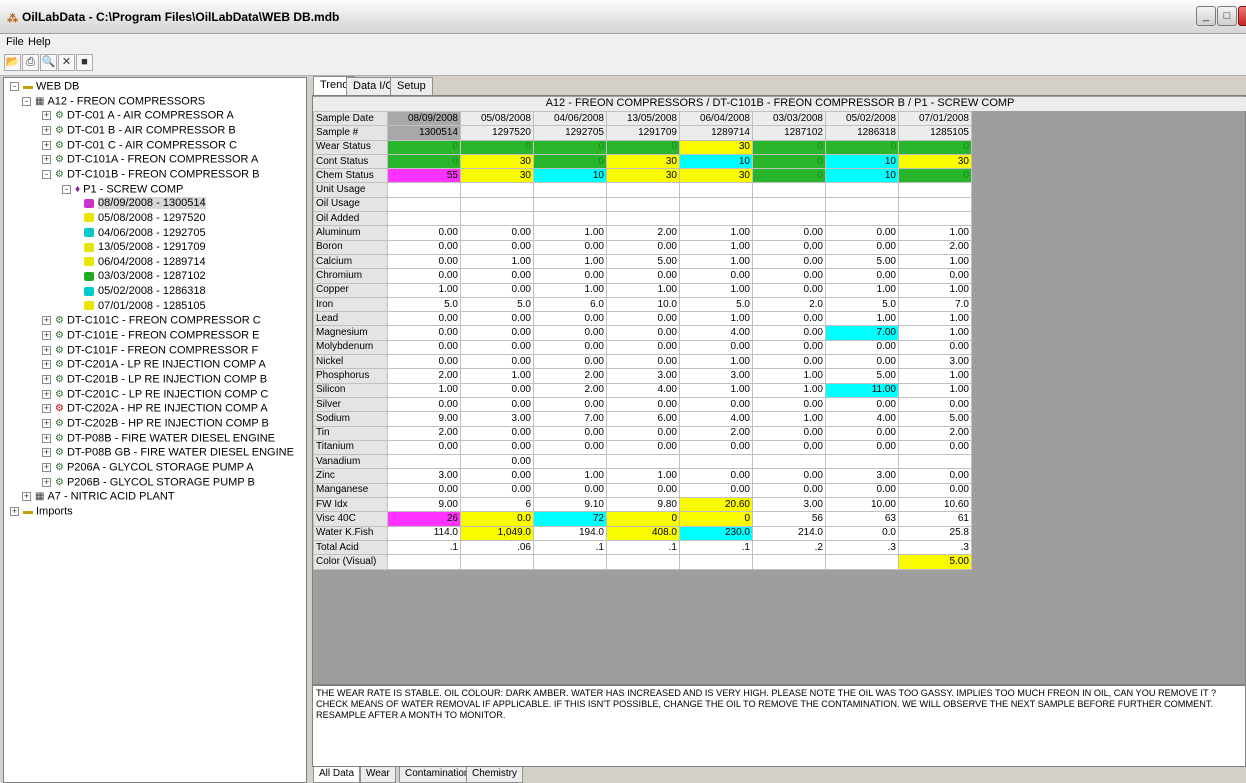 This screenshot has height=783, width=1246. What do you see at coordinates (12, 62) in the screenshot?
I see `open-icon: 📂` at bounding box center [12, 62].